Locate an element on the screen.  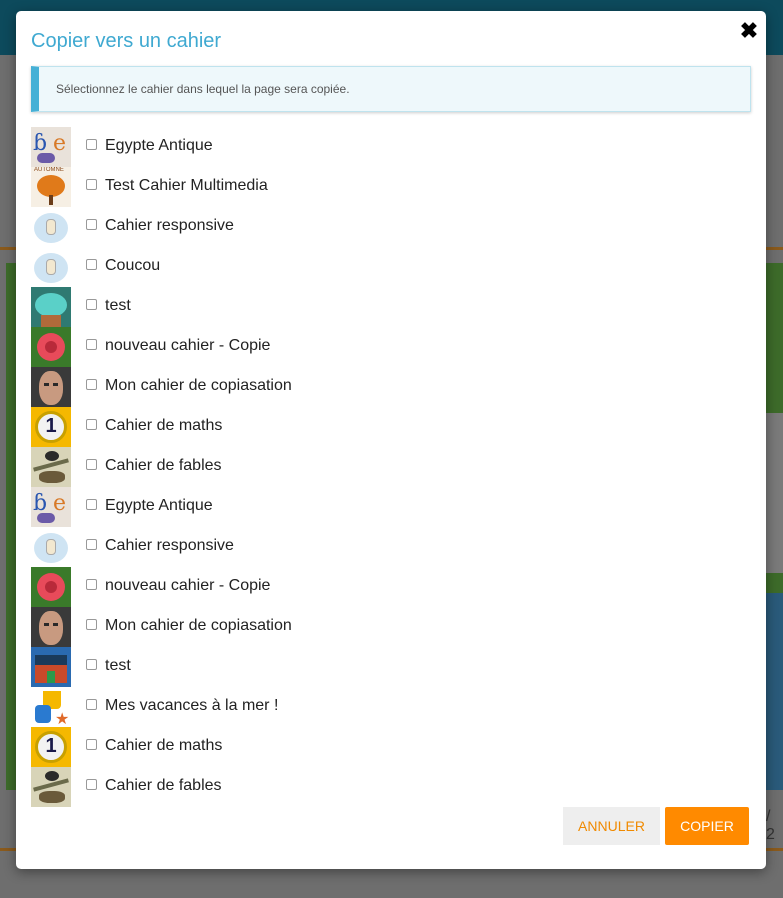
dialog-title: Copier vers un cahier is located at coordinates (126, 41).